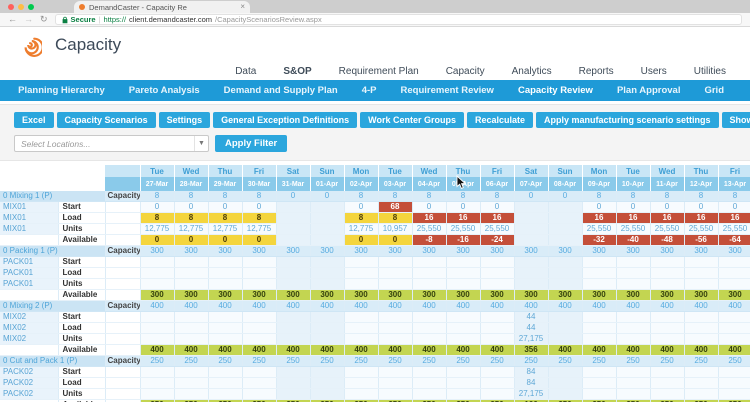 This screenshot has width=750, height=402. I want to click on work-center-groups-button: Work Center Groups, so click(412, 120).